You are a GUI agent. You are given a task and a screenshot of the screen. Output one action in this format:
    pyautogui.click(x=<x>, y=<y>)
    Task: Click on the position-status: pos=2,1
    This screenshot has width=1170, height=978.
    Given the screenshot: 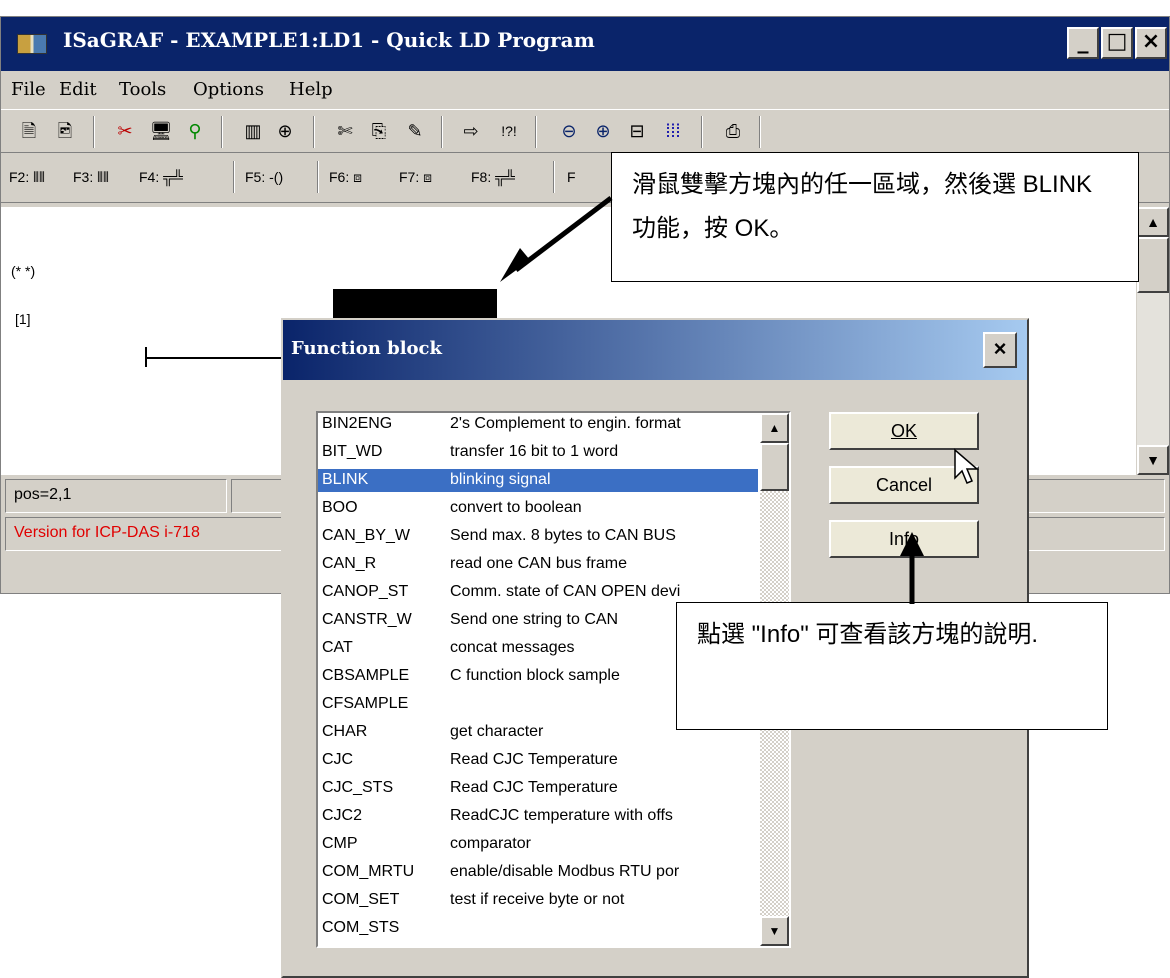 What is the action you would take?
    pyautogui.click(x=116, y=496)
    